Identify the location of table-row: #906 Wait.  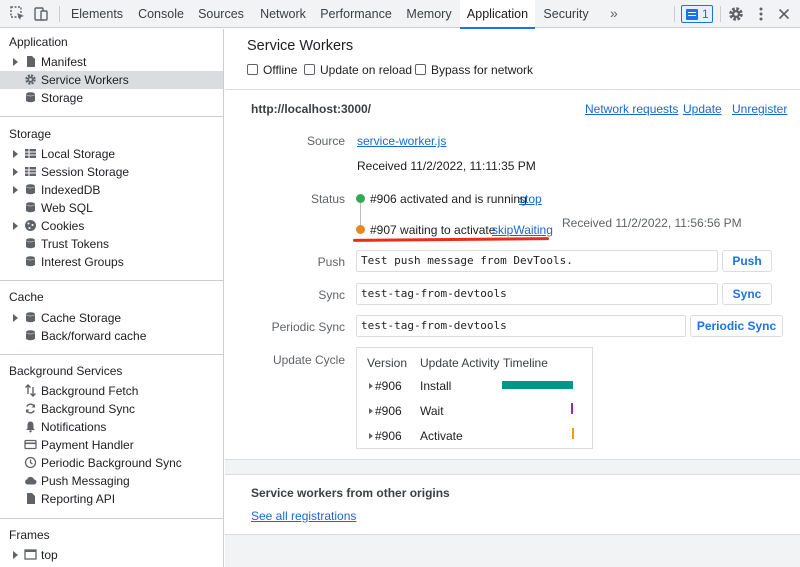
(474, 411).